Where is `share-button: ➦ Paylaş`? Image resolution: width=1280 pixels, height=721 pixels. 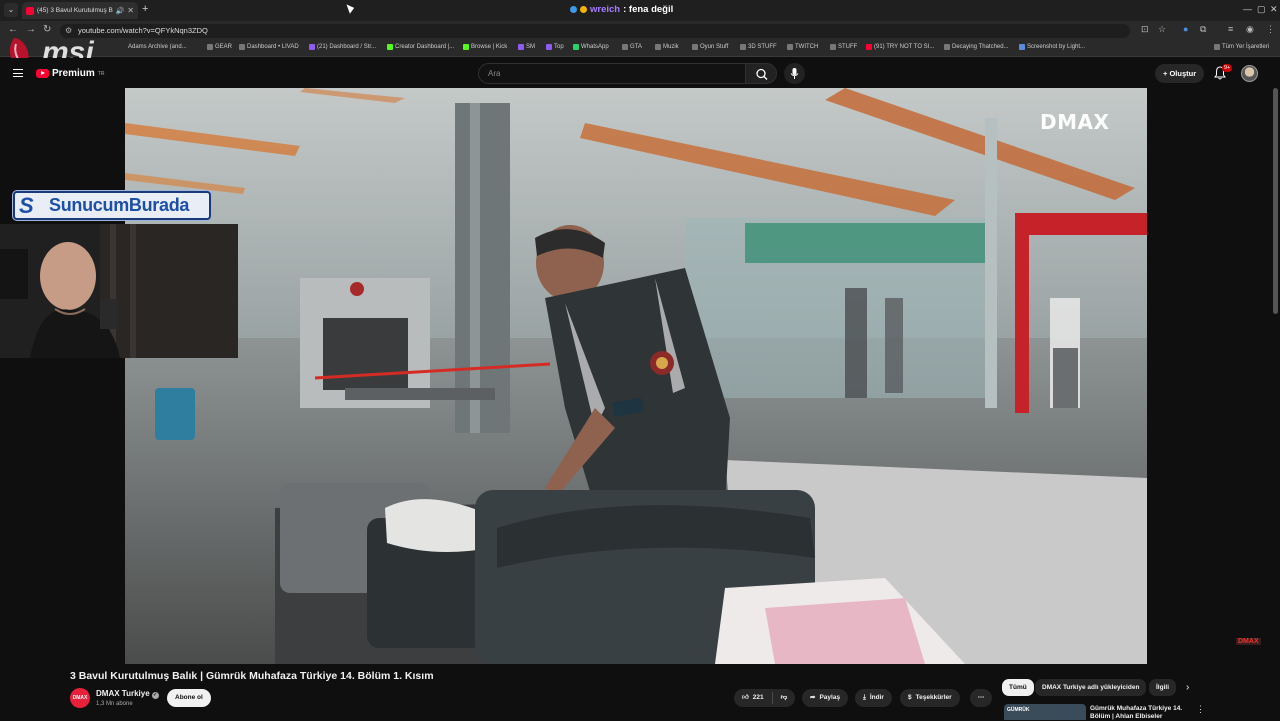
share-button: ➦ Paylaş is located at coordinates (825, 698).